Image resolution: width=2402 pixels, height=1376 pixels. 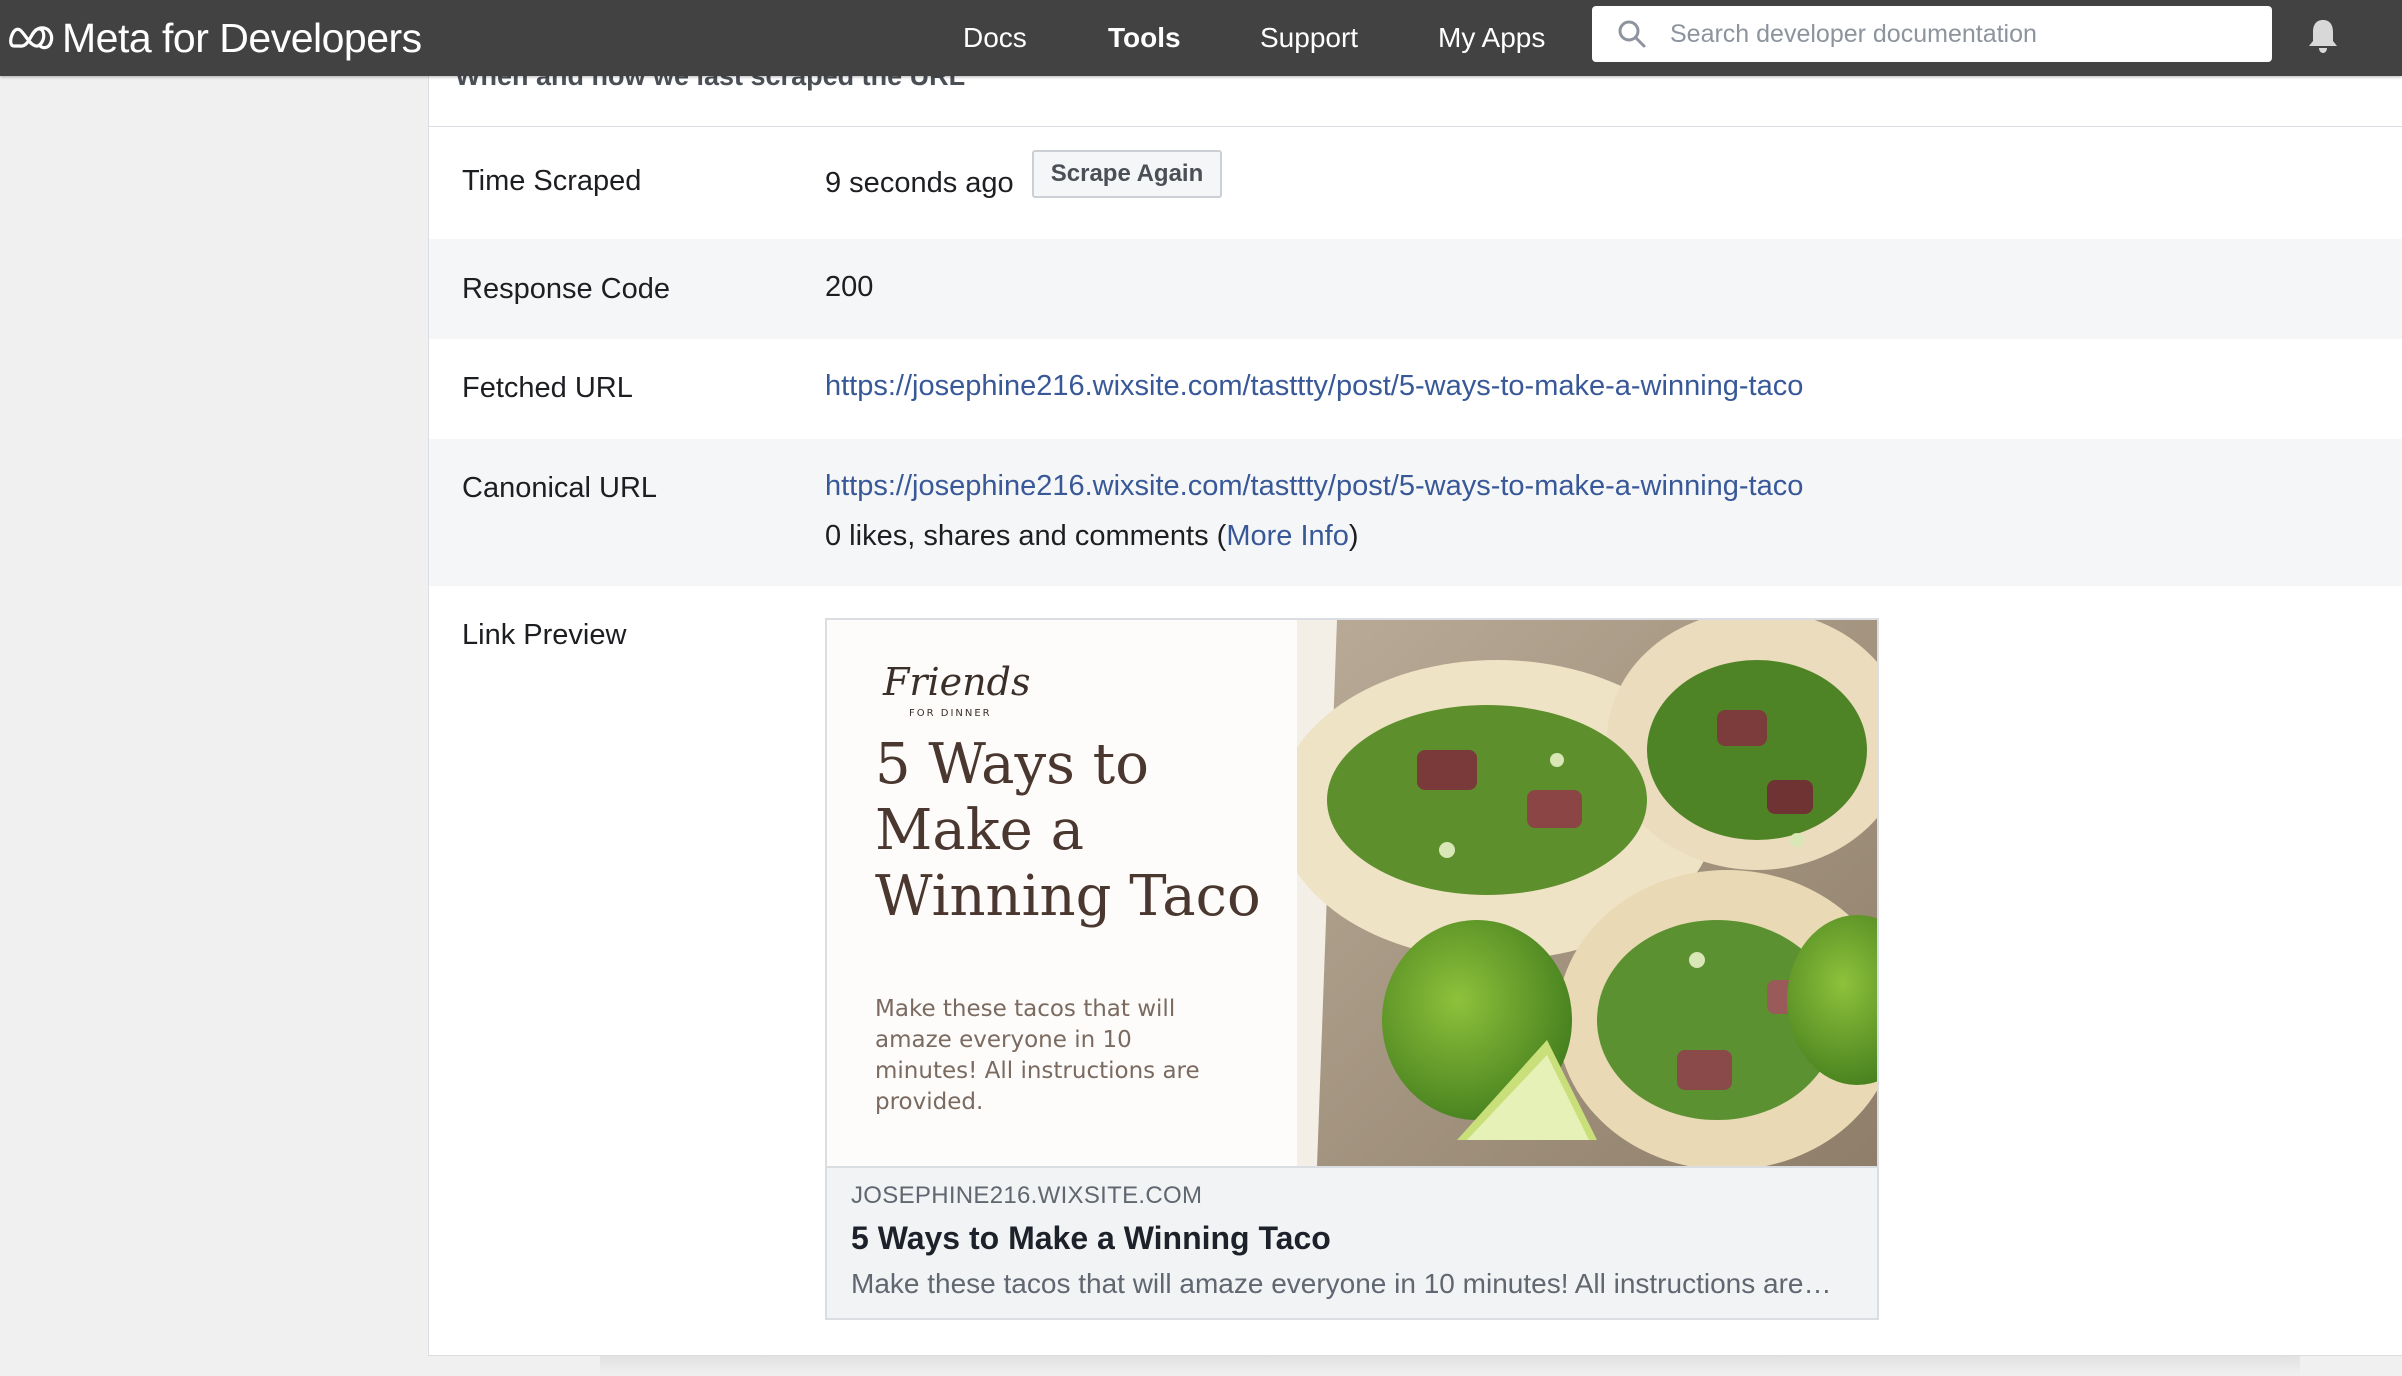 What do you see at coordinates (849, 287) in the screenshot?
I see `response-code-value: 200` at bounding box center [849, 287].